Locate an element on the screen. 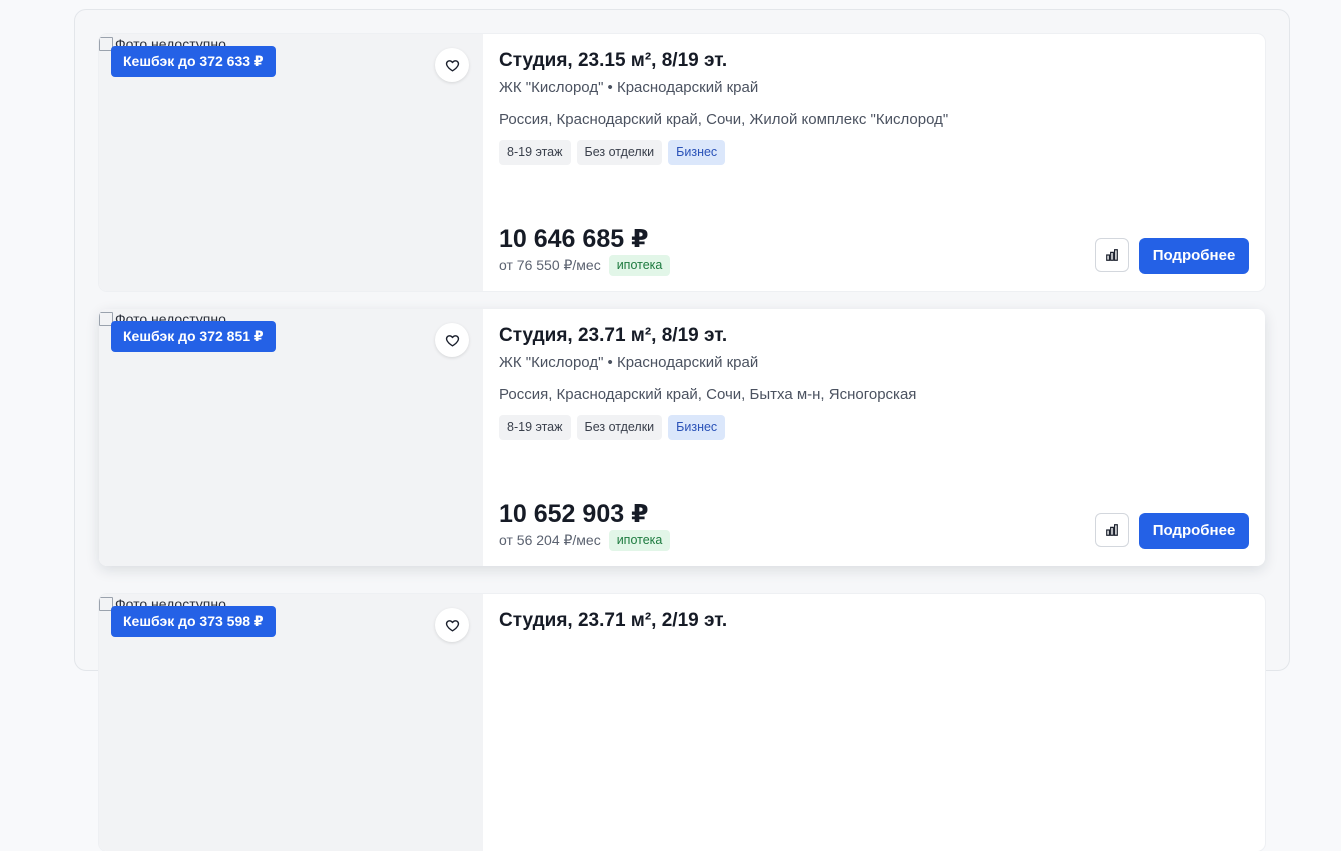  monthly-payment: от 56 204 ₽/мес ипотека is located at coordinates (585, 540).